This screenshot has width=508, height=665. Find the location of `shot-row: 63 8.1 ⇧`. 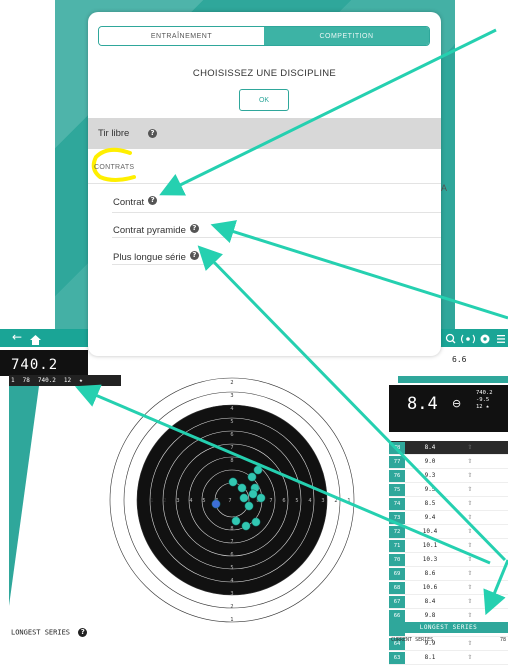

shot-row: 63 8.1 ⇧ is located at coordinates (448, 658).